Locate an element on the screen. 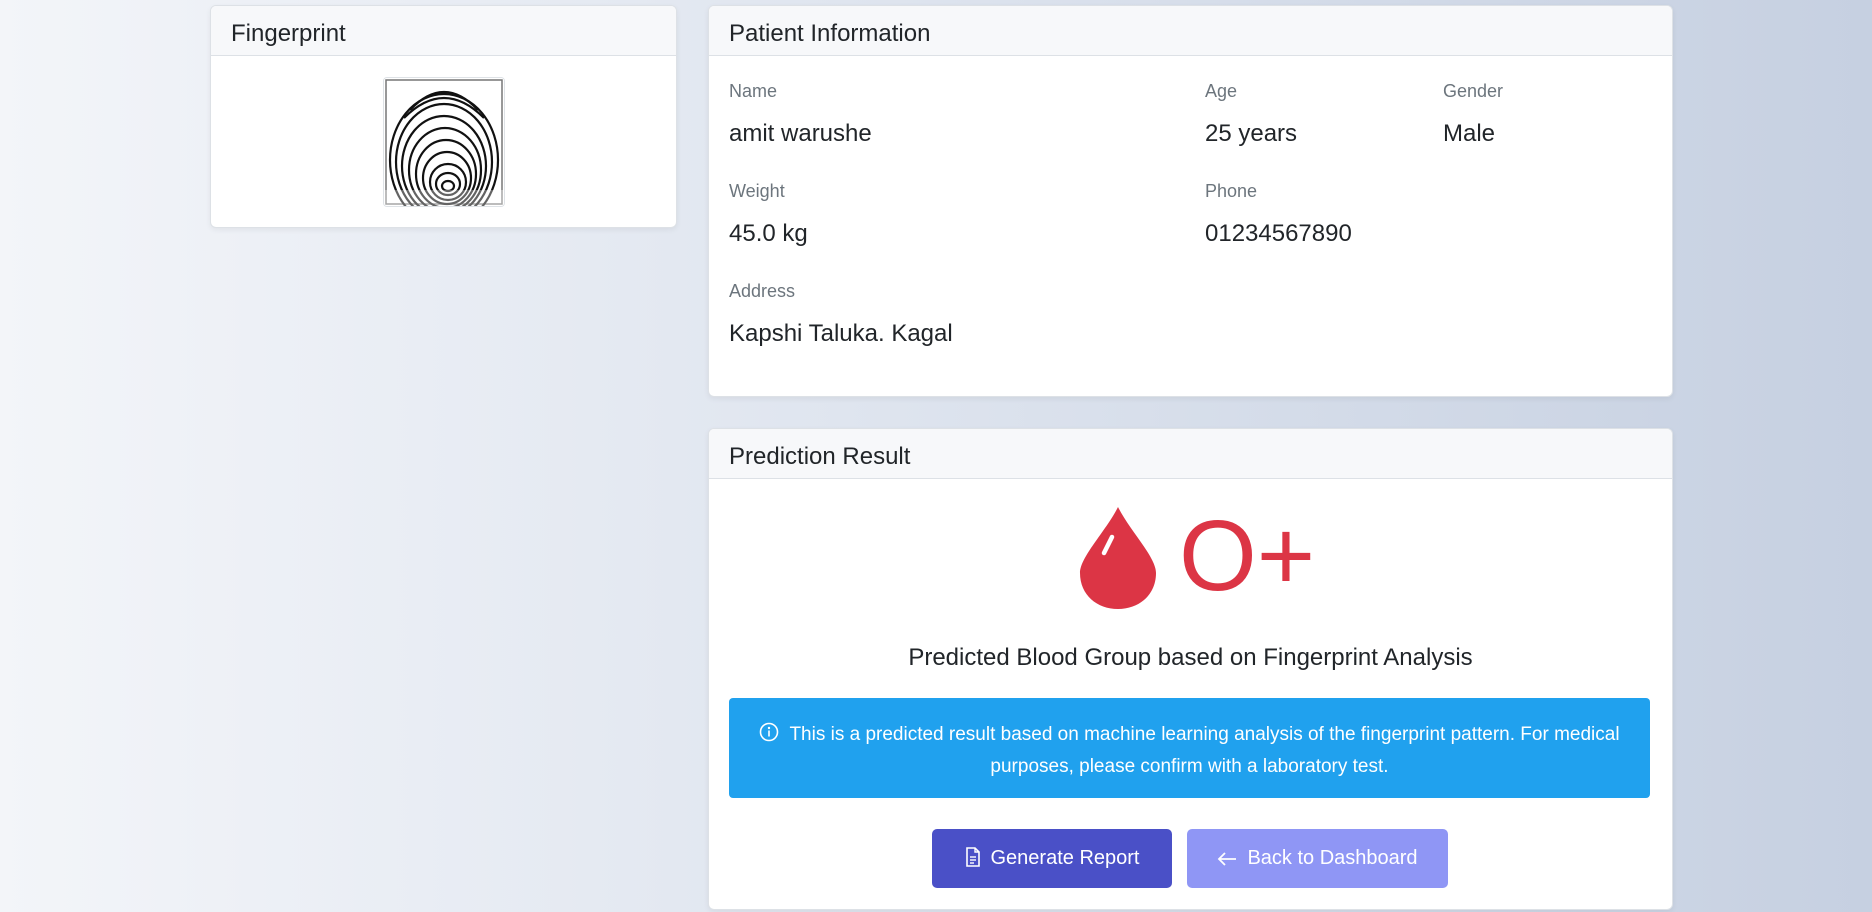 The width and height of the screenshot is (1872, 912). generate-report-button: Generate Report is located at coordinates (1052, 858).